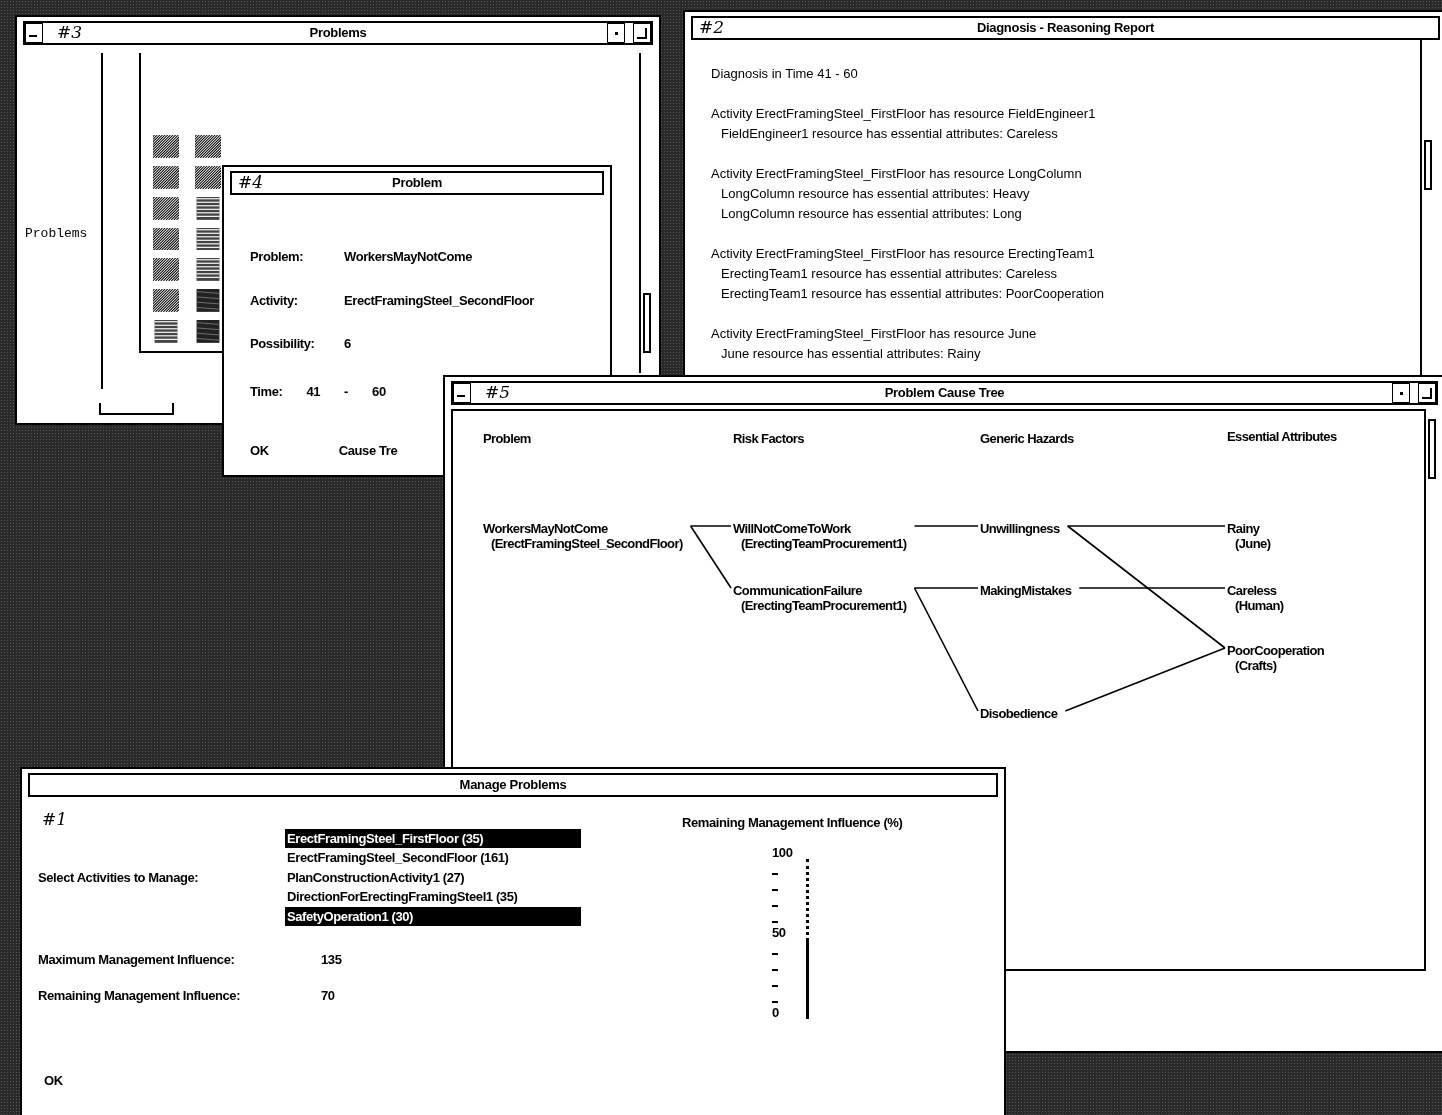  What do you see at coordinates (711, 28) in the screenshot?
I see `handwritten-note: #2` at bounding box center [711, 28].